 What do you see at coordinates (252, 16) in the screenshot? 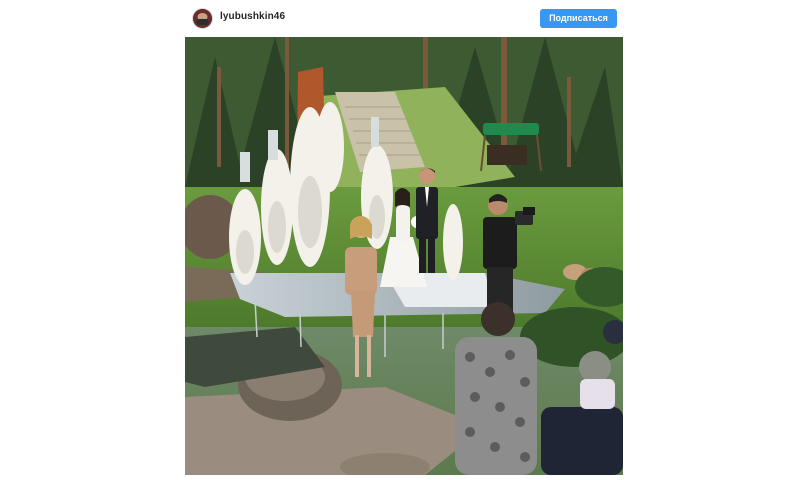
I see `username-link: lyubushkin46` at bounding box center [252, 16].